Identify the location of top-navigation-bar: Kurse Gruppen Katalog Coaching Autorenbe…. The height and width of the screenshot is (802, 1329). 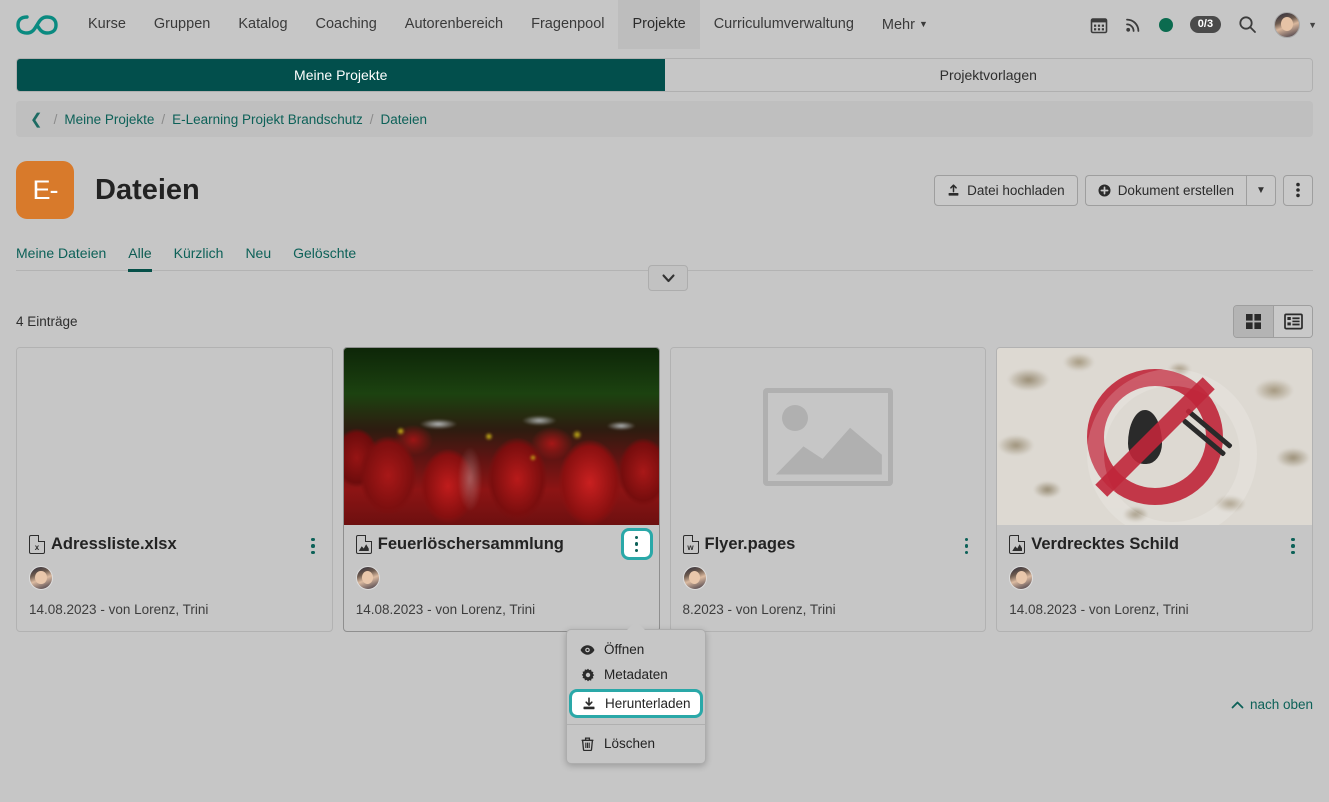
(664, 24).